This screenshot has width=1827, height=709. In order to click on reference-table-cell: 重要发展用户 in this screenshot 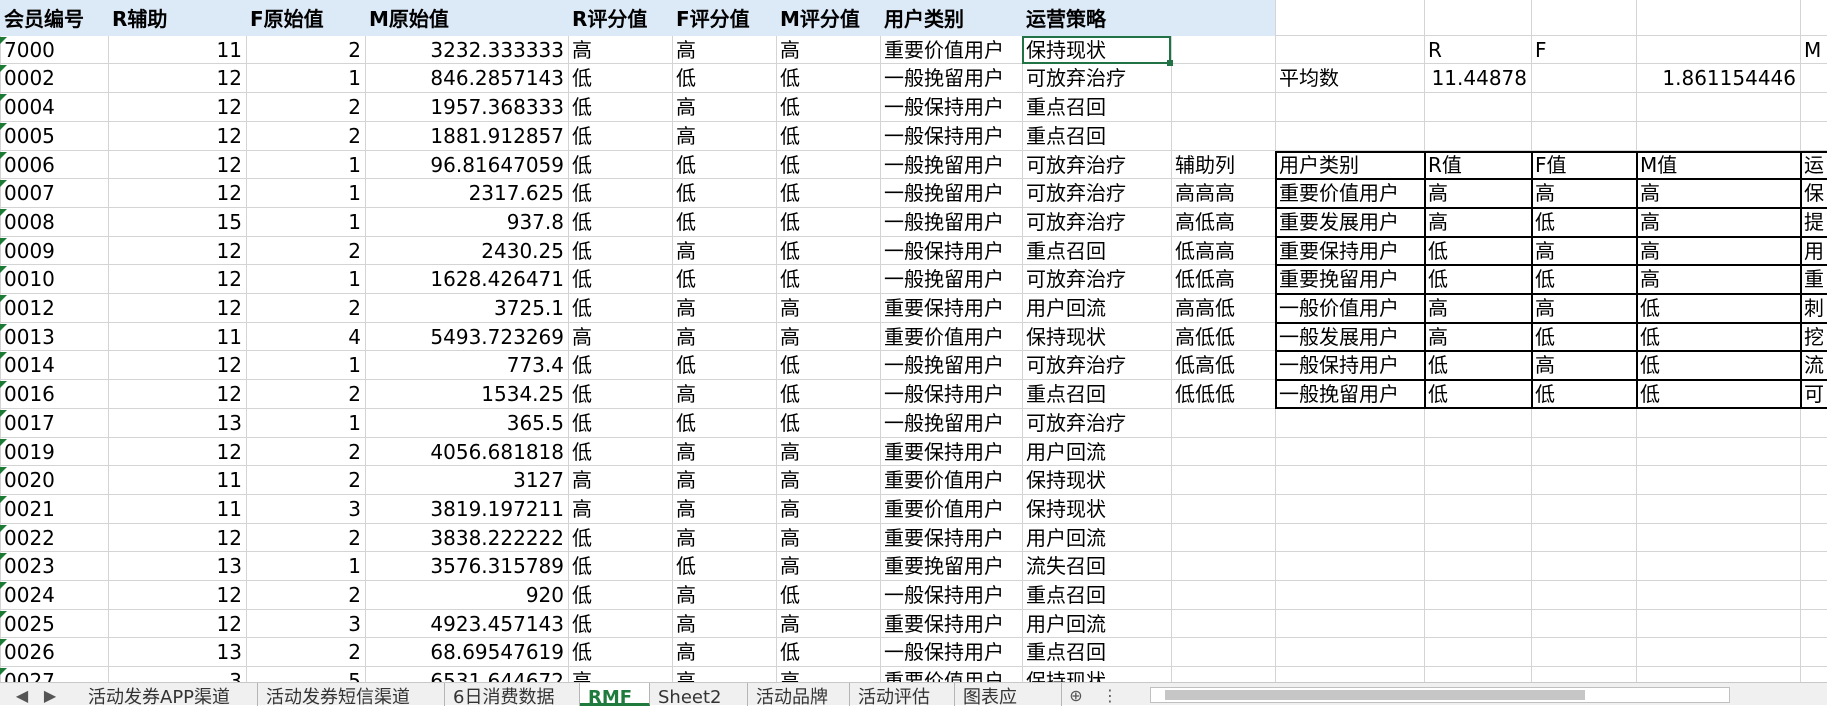, I will do `click(1349, 222)`.